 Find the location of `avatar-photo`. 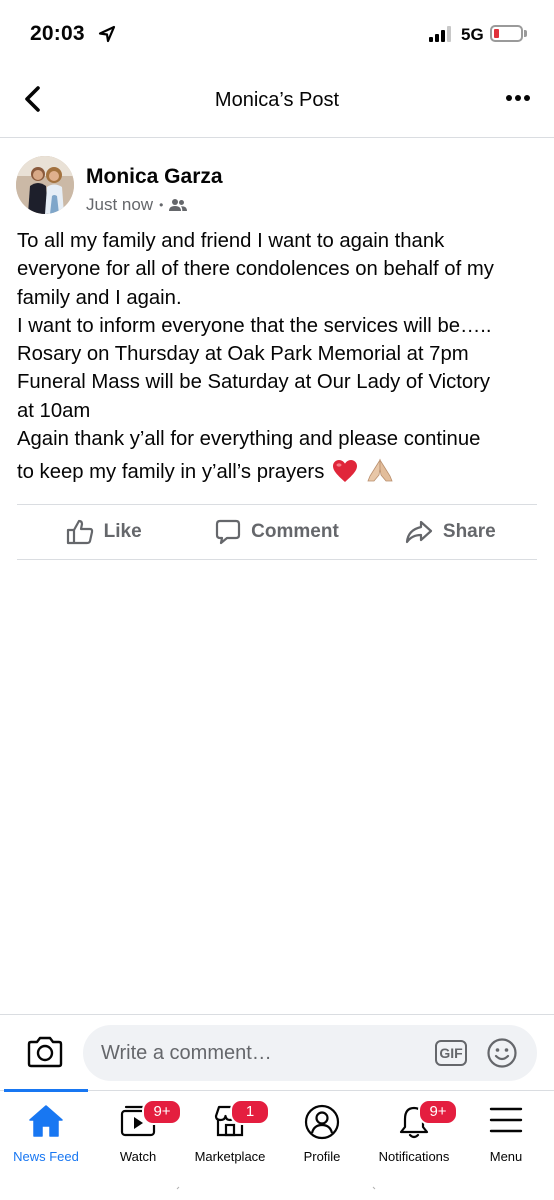

avatar-photo is located at coordinates (45, 185).